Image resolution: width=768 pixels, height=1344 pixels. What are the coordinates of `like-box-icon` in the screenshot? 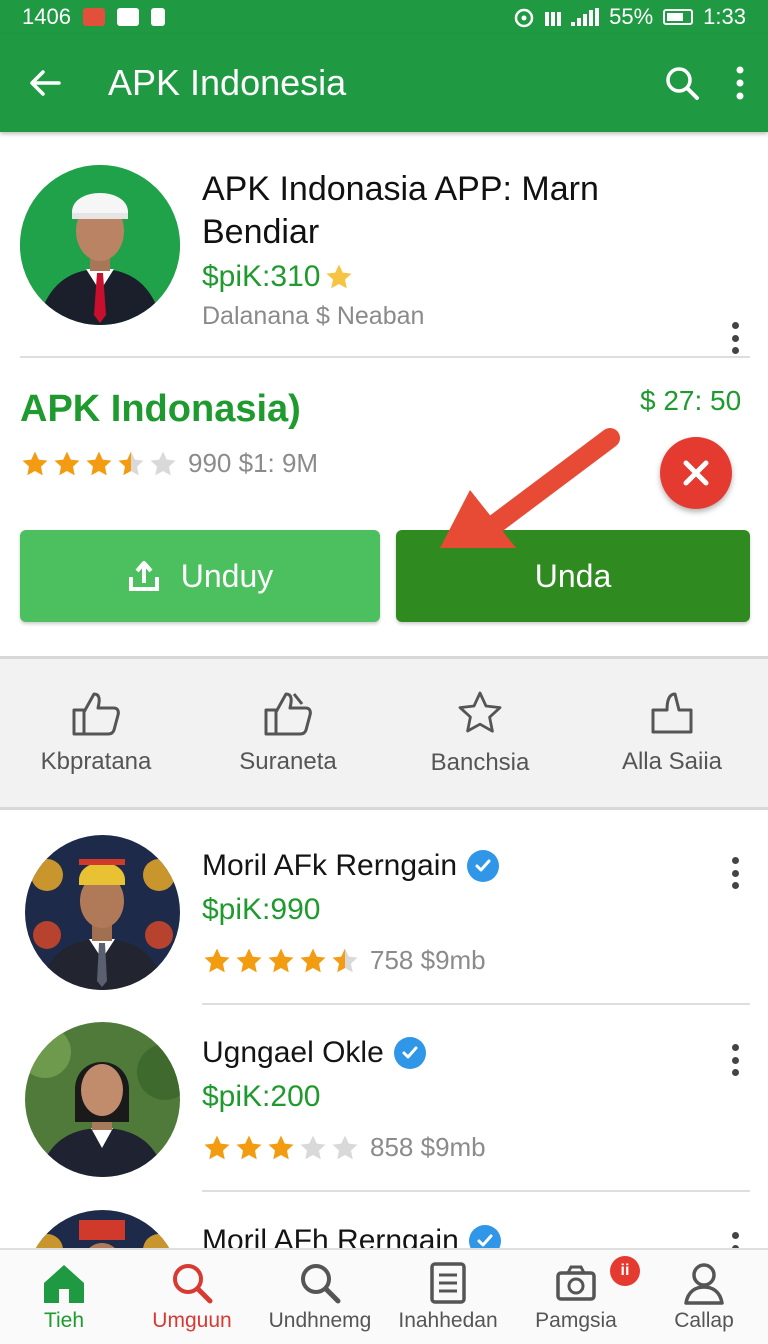 It's located at (672, 713).